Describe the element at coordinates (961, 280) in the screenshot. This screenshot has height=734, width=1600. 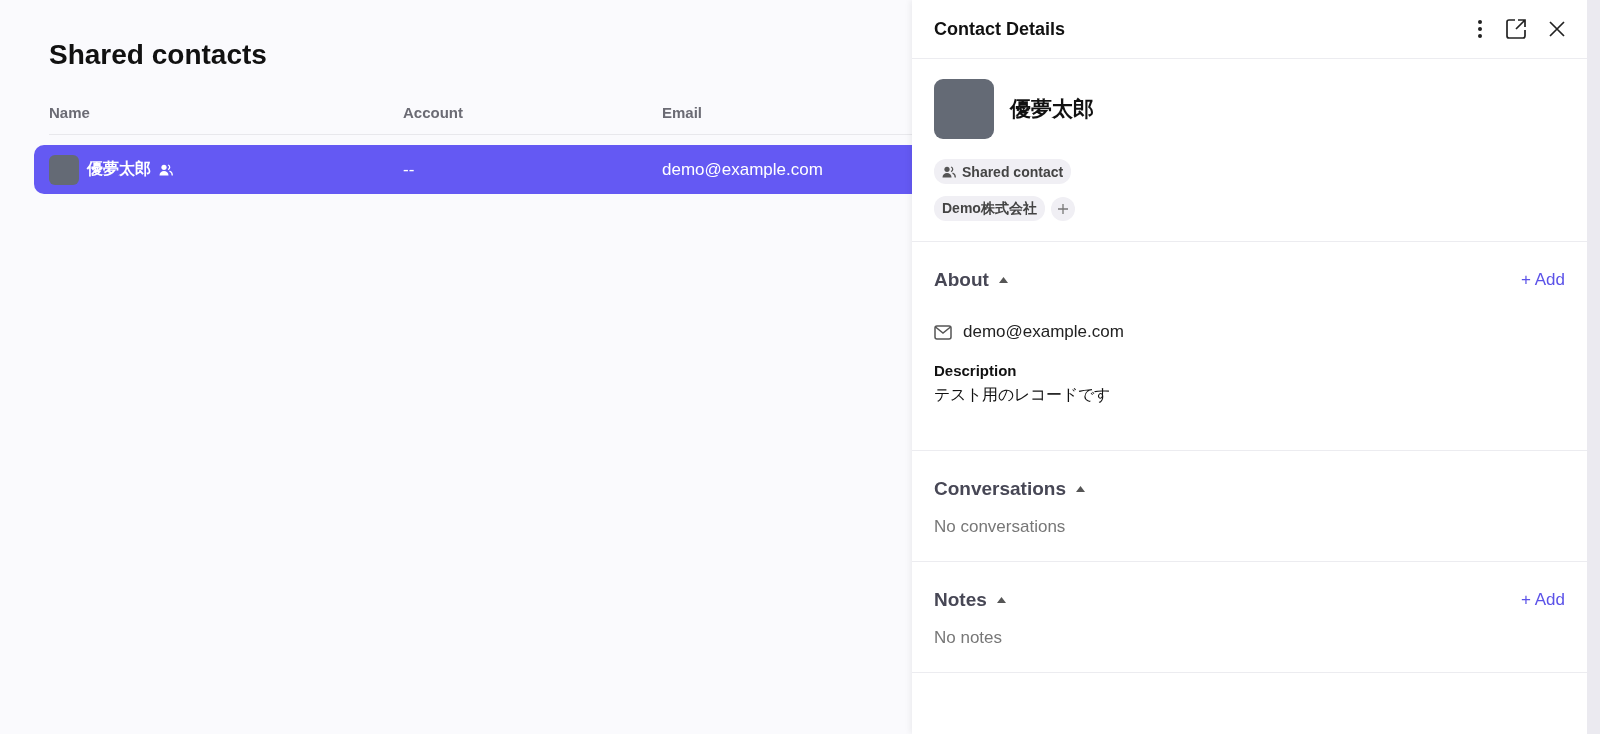
I see `section-title: About` at that location.